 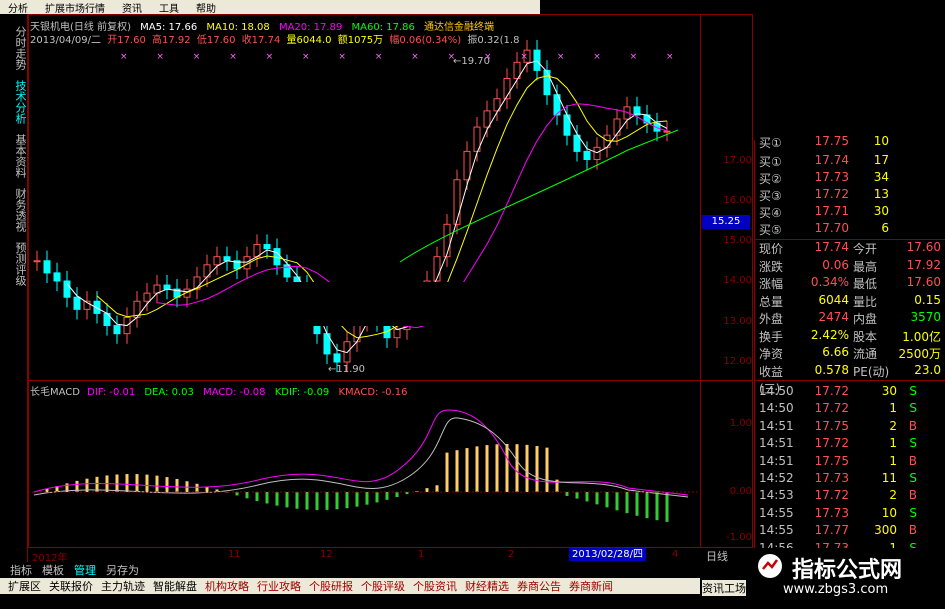 What do you see at coordinates (361, 457) in the screenshot?
I see `dea-line` at bounding box center [361, 457].